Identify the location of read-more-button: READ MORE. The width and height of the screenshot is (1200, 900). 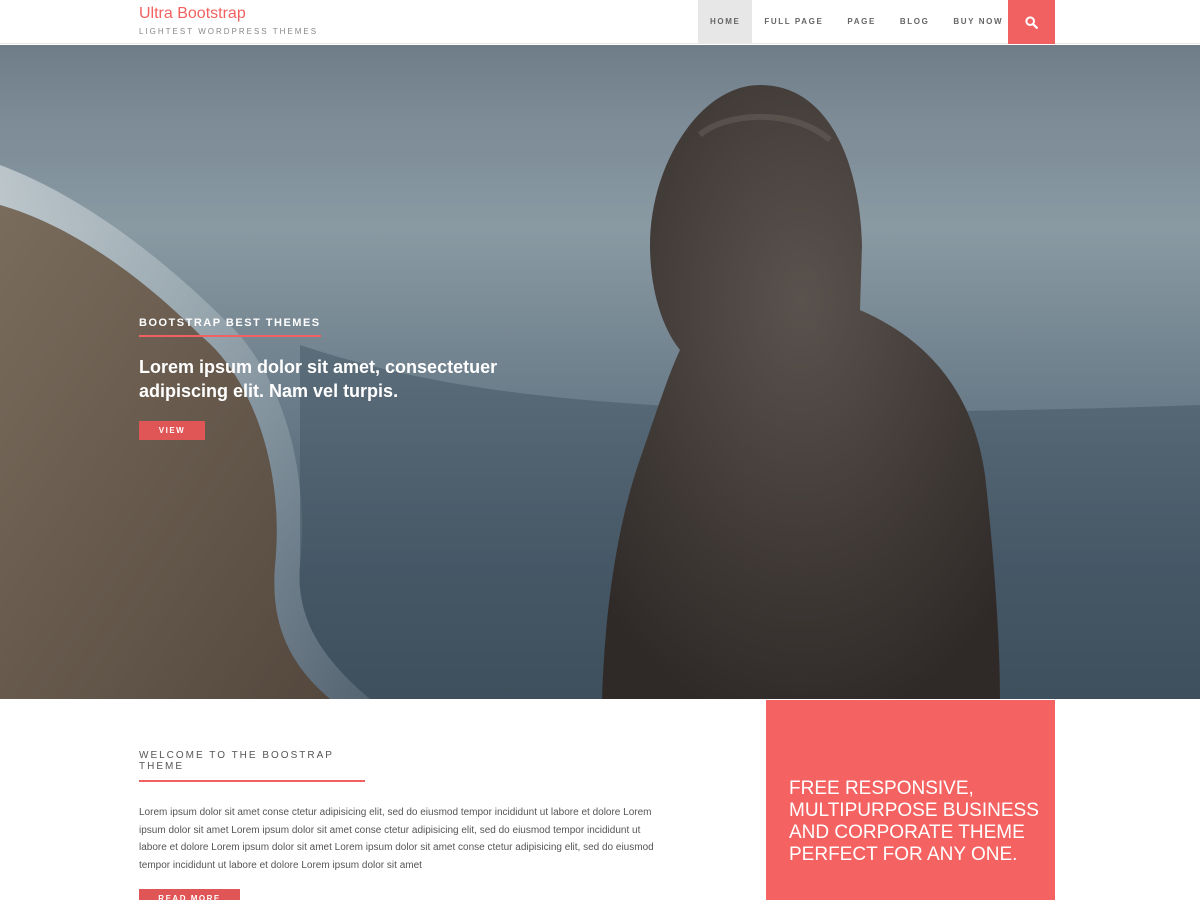
(189, 894).